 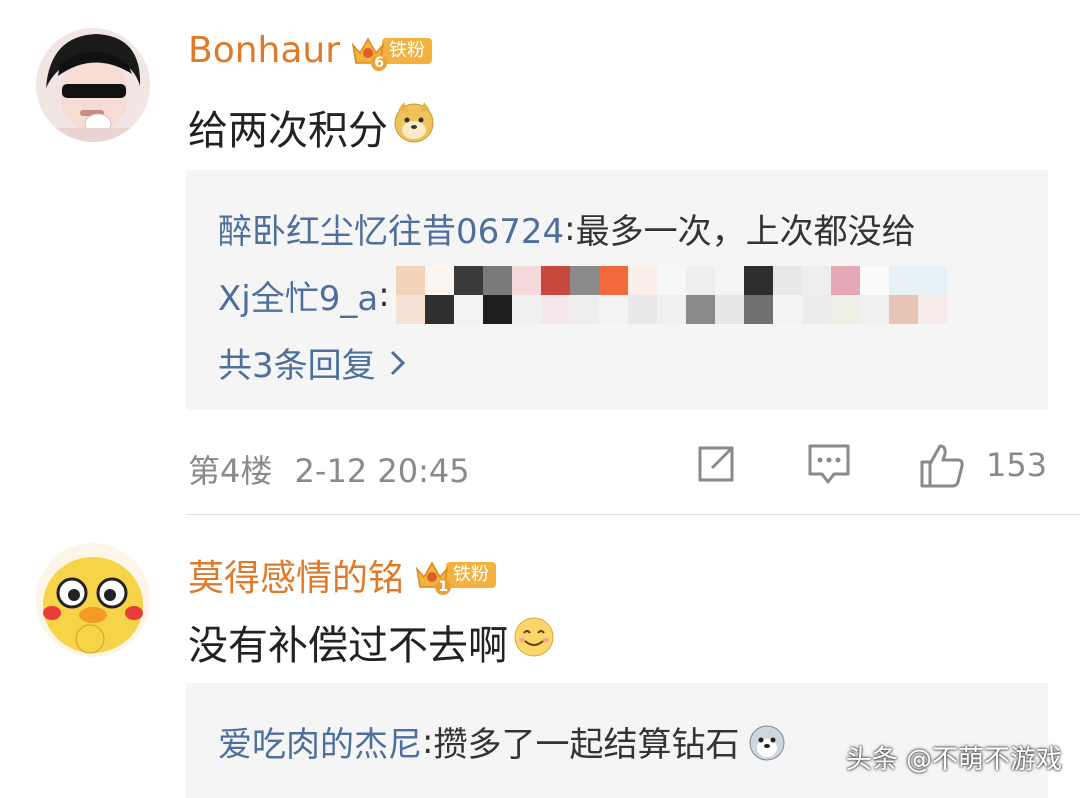 What do you see at coordinates (398, 363) in the screenshot?
I see `chevron-right-icon` at bounding box center [398, 363].